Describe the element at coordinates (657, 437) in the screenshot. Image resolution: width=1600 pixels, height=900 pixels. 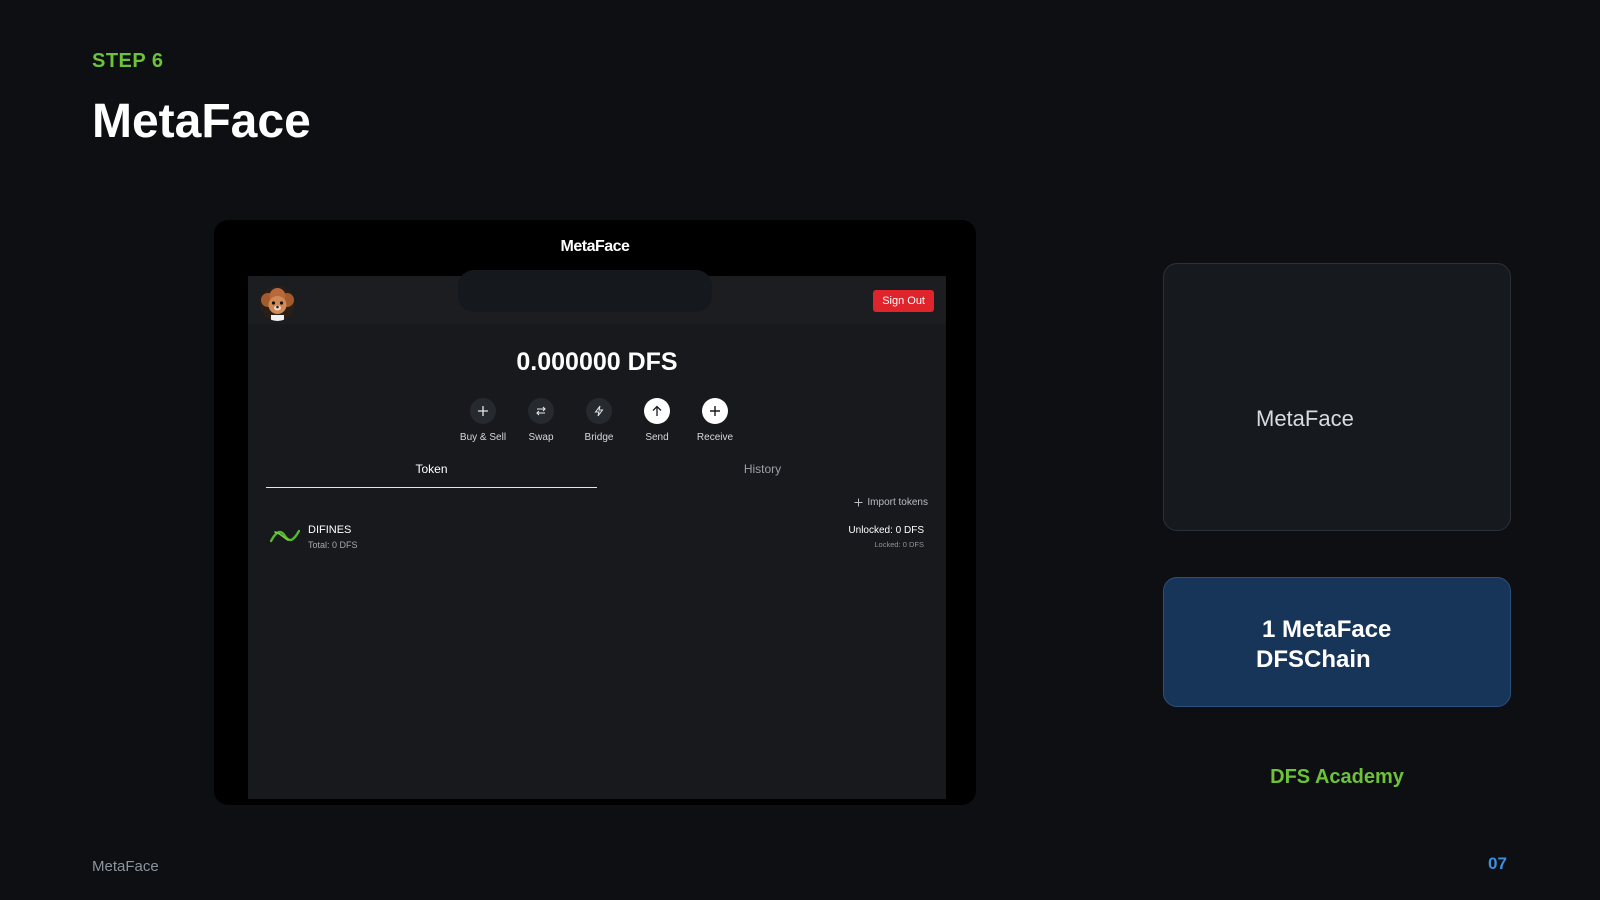
I see `send-label: Send` at that location.